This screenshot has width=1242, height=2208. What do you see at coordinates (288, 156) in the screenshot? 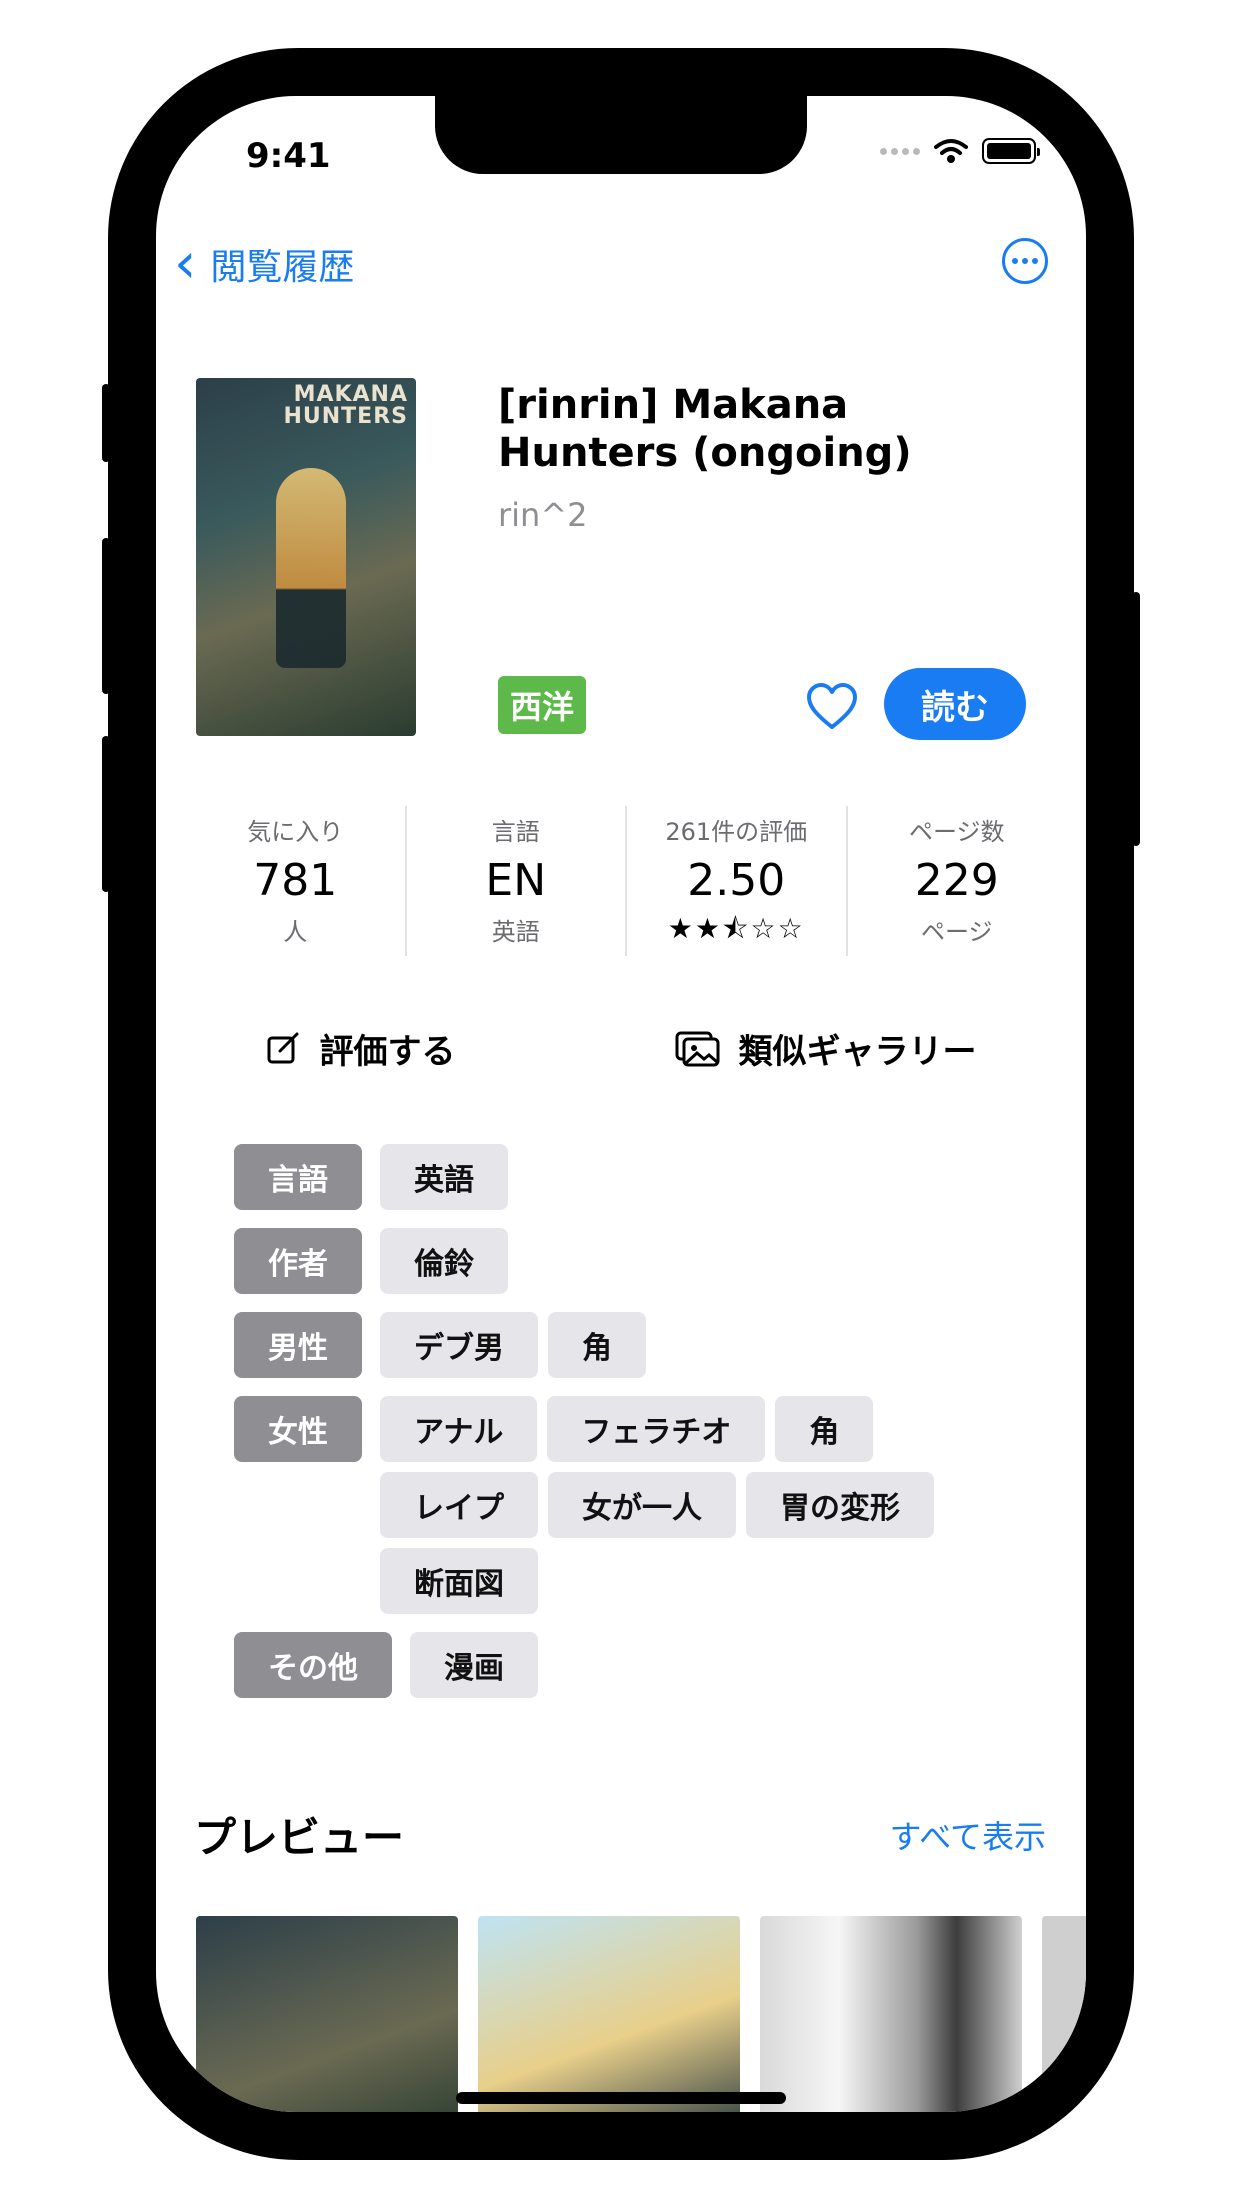
I see `status-time: 9:41` at bounding box center [288, 156].